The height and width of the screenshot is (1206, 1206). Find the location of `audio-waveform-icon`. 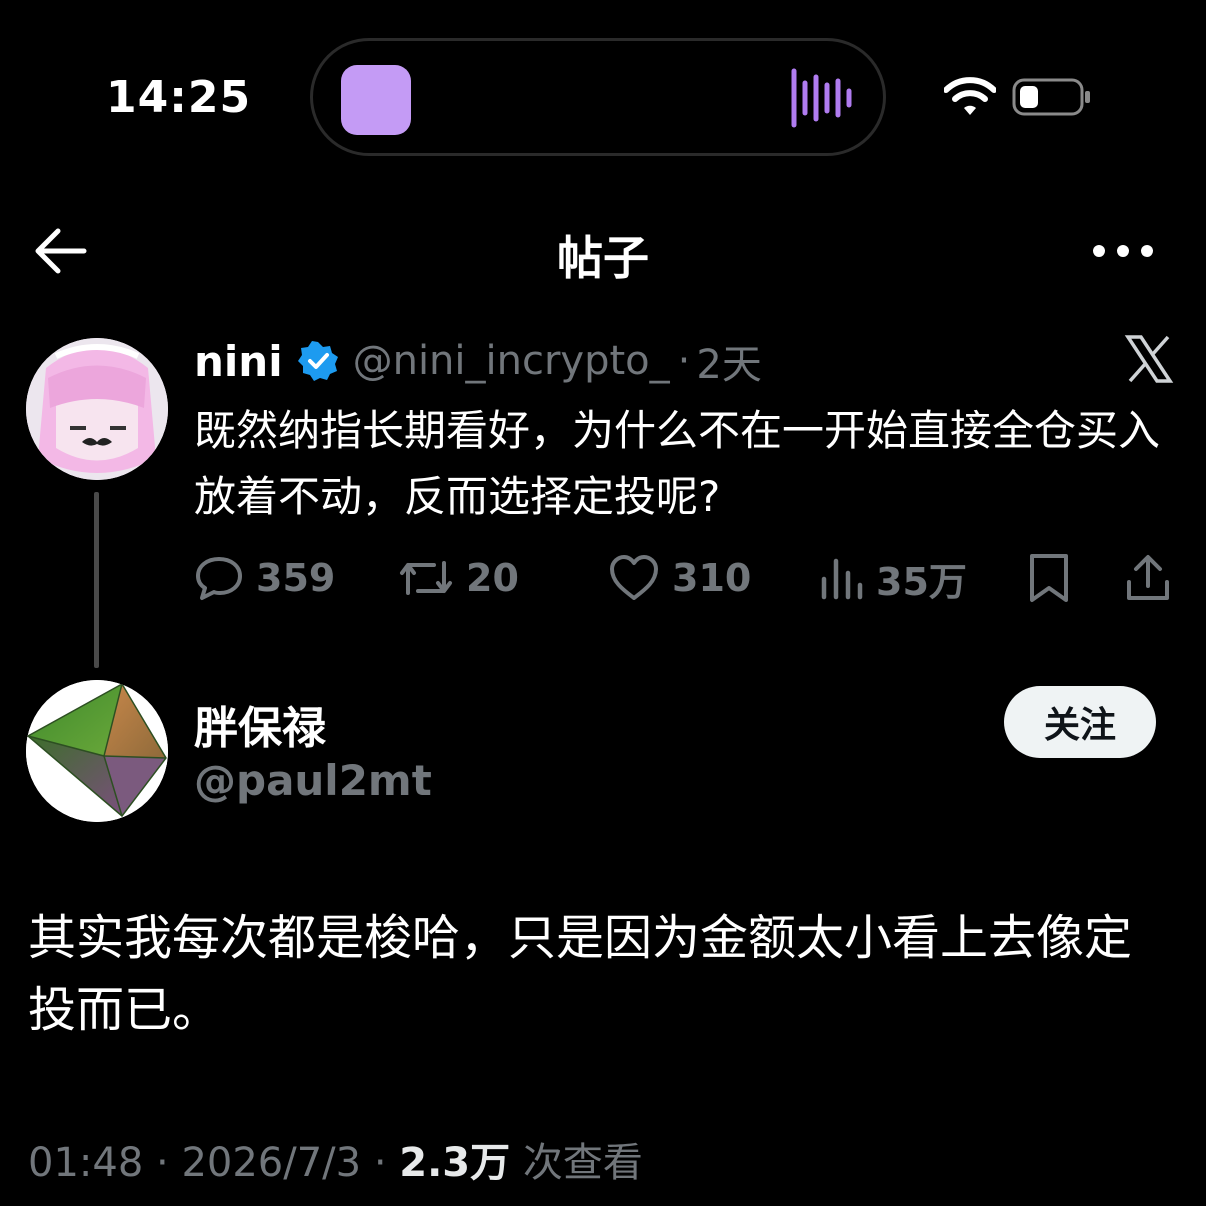

audio-waveform-icon is located at coordinates (821, 98).